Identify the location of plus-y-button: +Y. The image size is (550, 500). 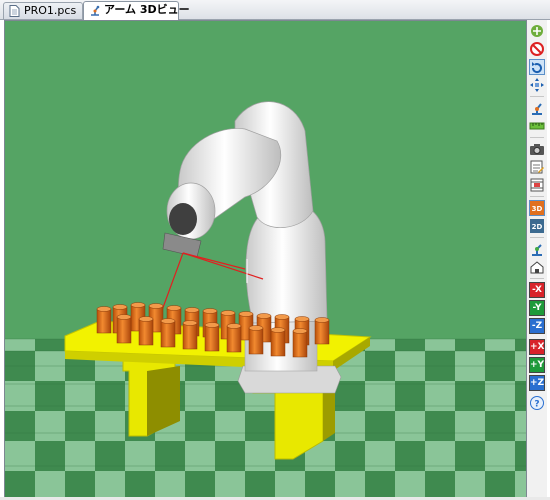
(537, 365).